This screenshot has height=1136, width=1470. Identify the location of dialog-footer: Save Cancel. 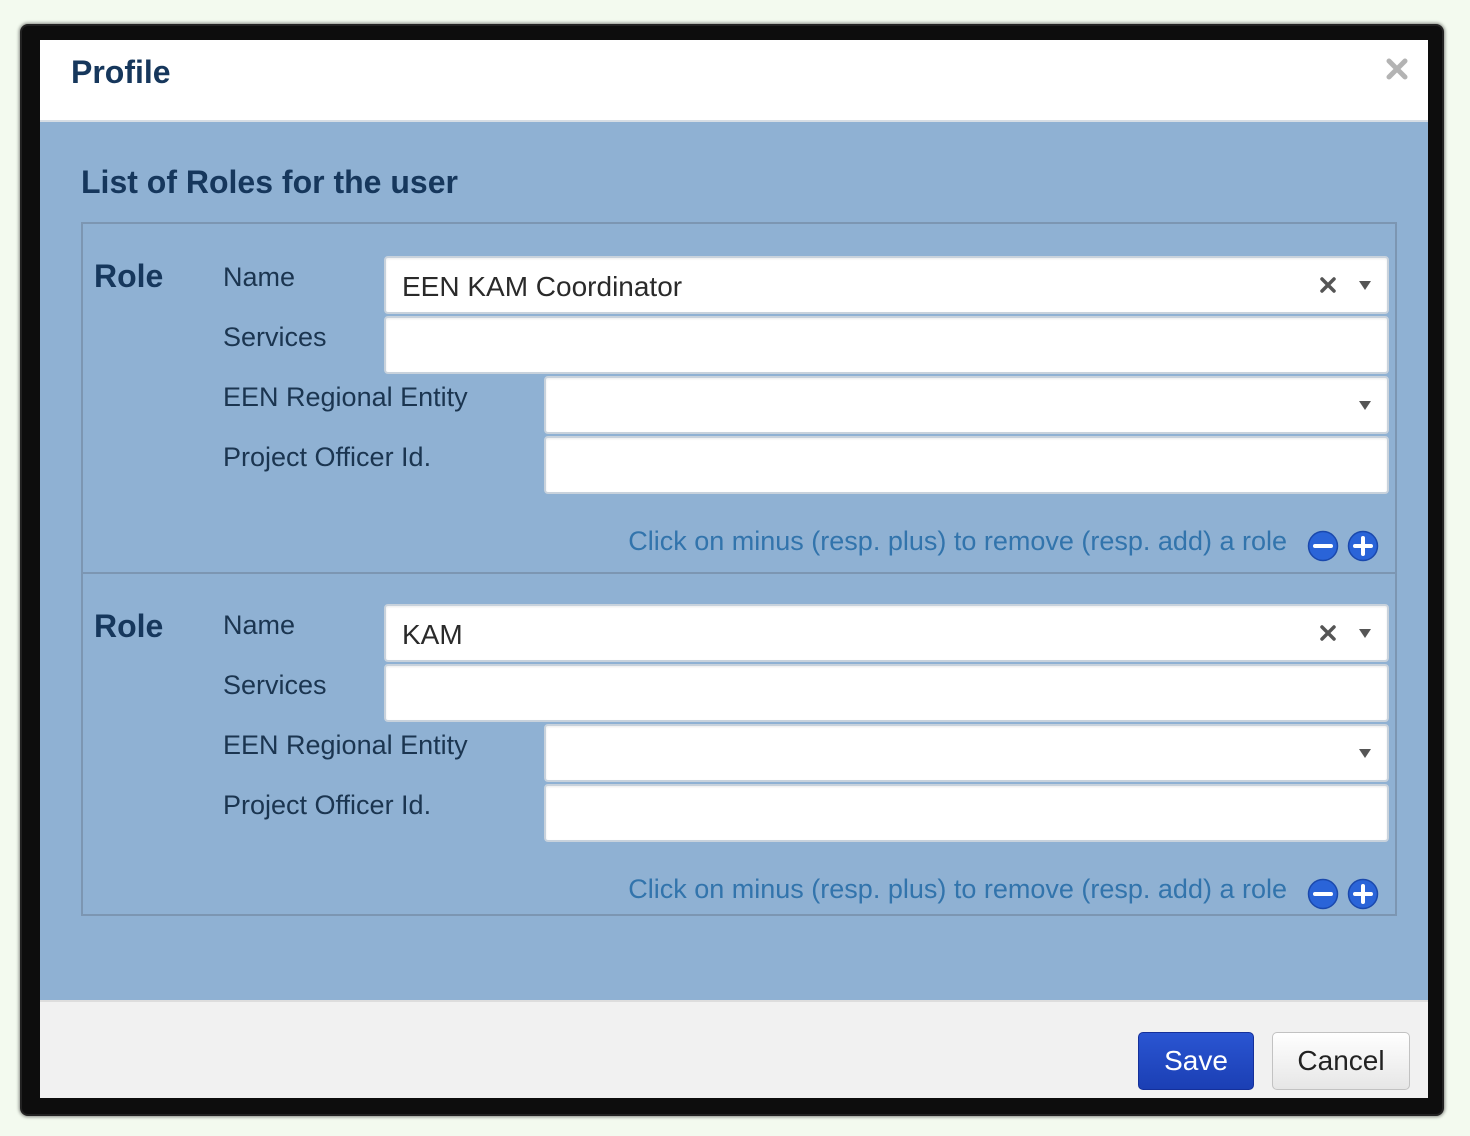
(734, 1049).